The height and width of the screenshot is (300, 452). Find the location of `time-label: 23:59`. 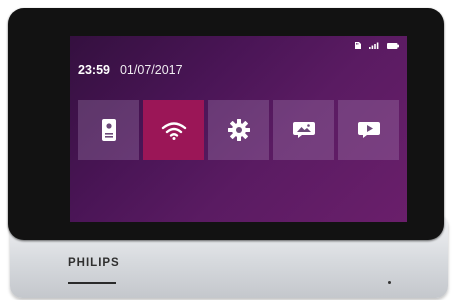

time-label: 23:59 is located at coordinates (94, 70).